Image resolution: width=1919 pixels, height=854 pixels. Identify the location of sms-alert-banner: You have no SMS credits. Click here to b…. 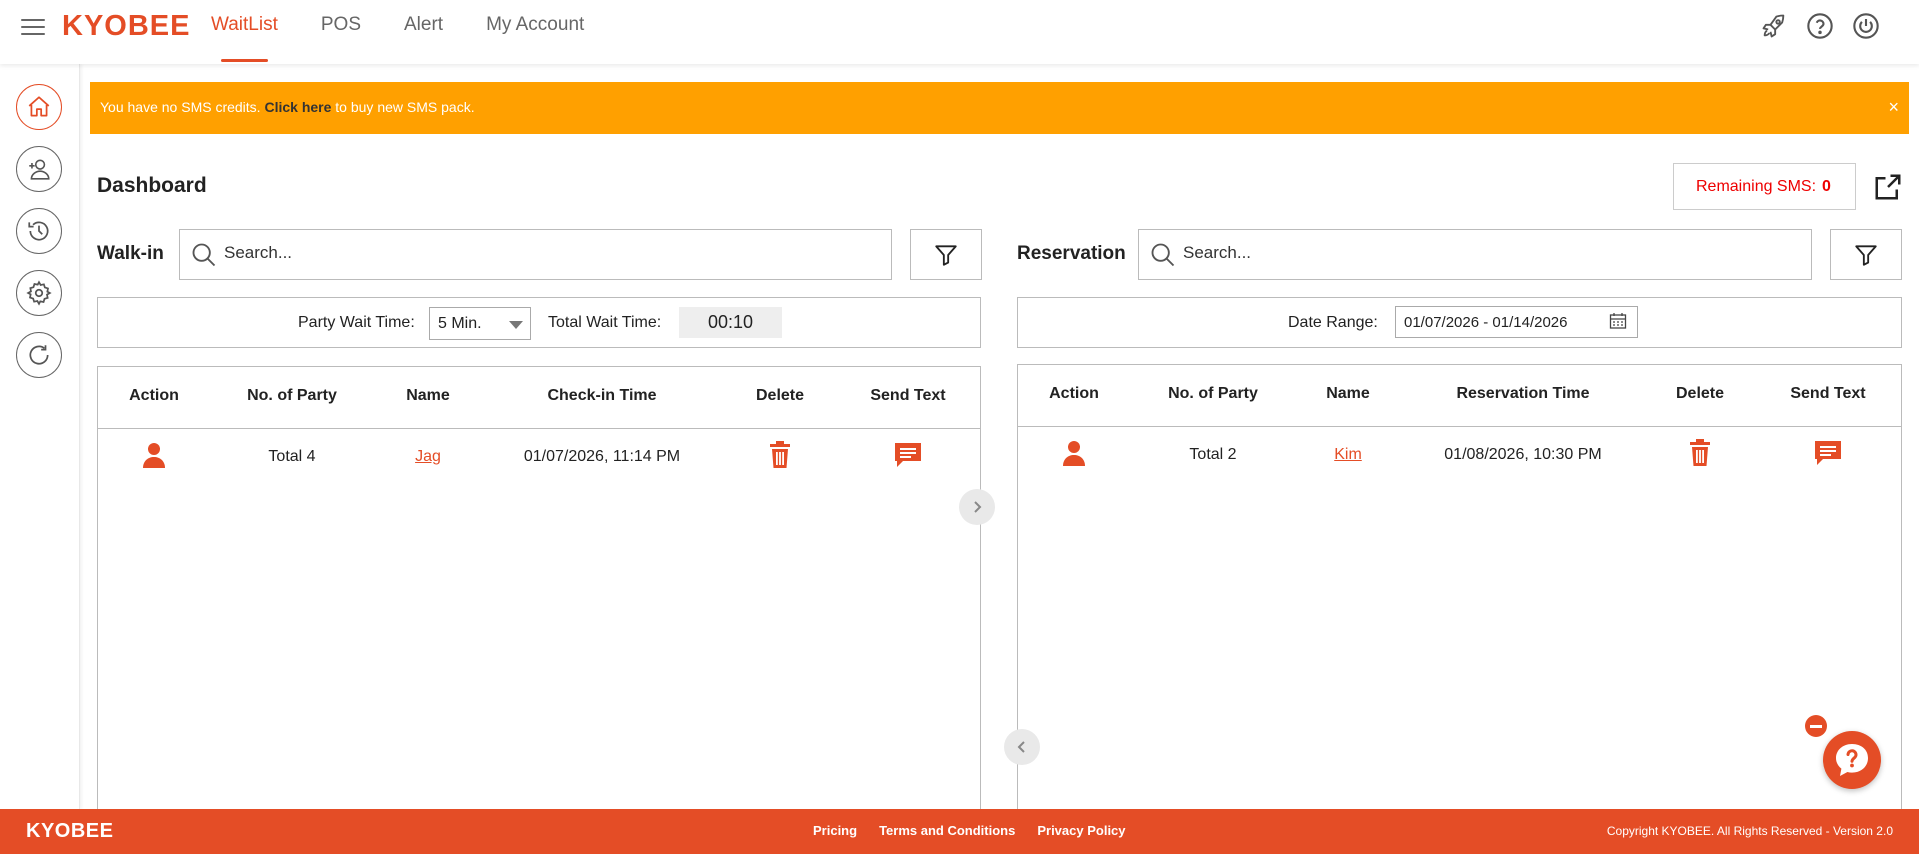
(999, 108).